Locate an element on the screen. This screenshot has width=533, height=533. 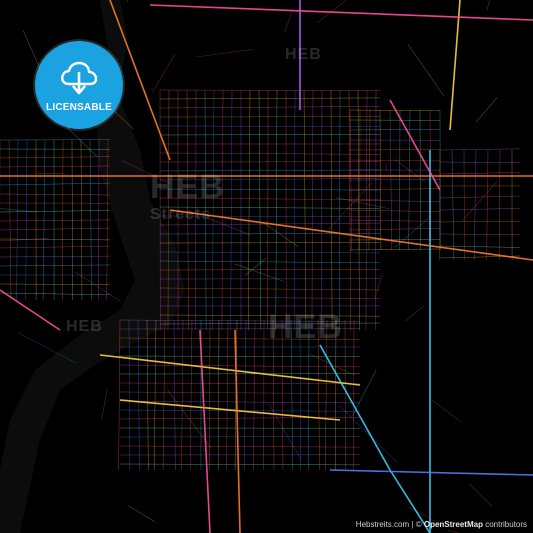
attribution-site: Hebstreits.com is located at coordinates (382, 524).